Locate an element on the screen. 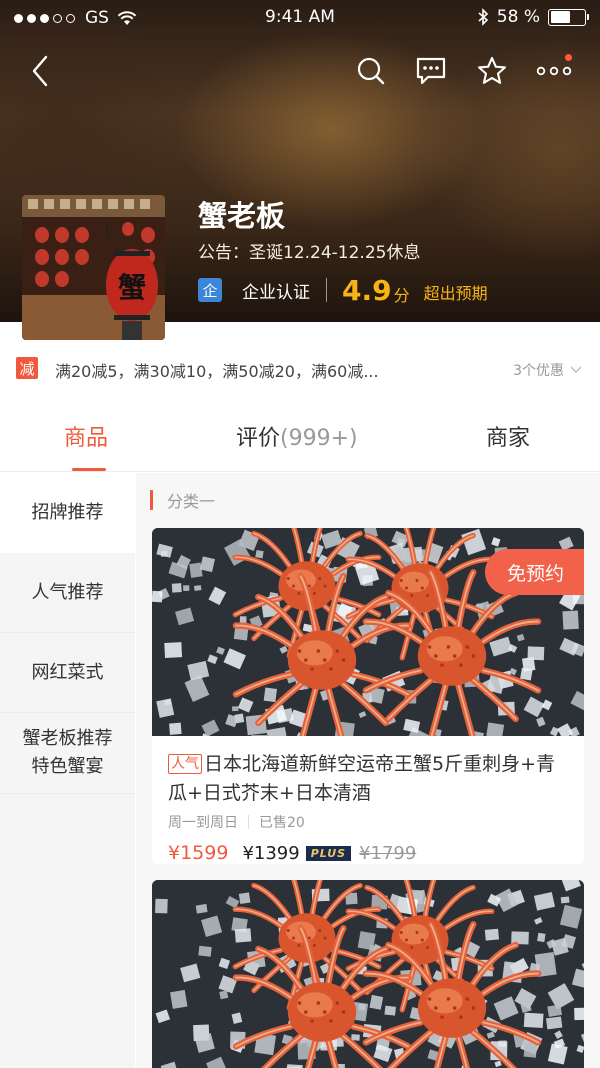 The image size is (600, 1068). section-marker is located at coordinates (151, 500).